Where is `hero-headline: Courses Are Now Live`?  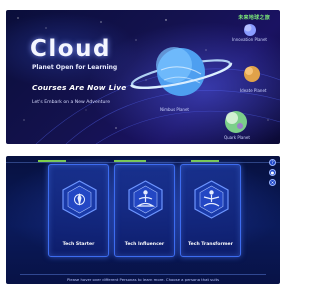 hero-headline: Courses Are Now Live is located at coordinates (79, 87).